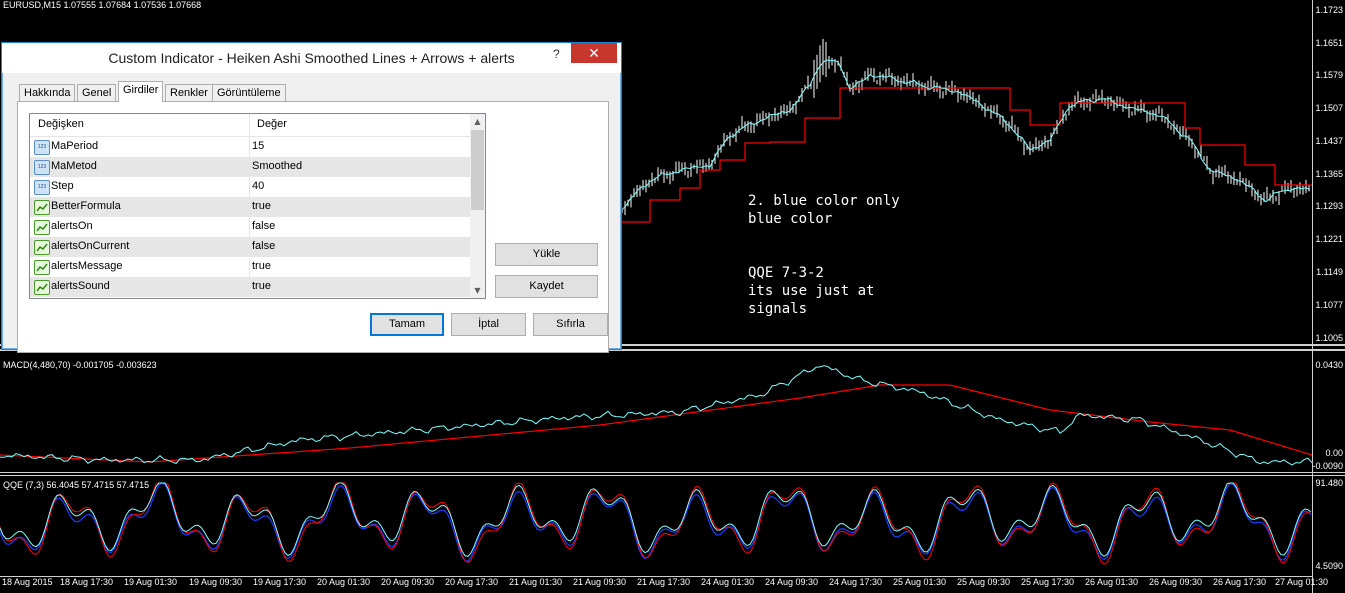 Image resolution: width=1345 pixels, height=593 pixels. I want to click on time-tick: 27 Aug 01:30, so click(1302, 582).